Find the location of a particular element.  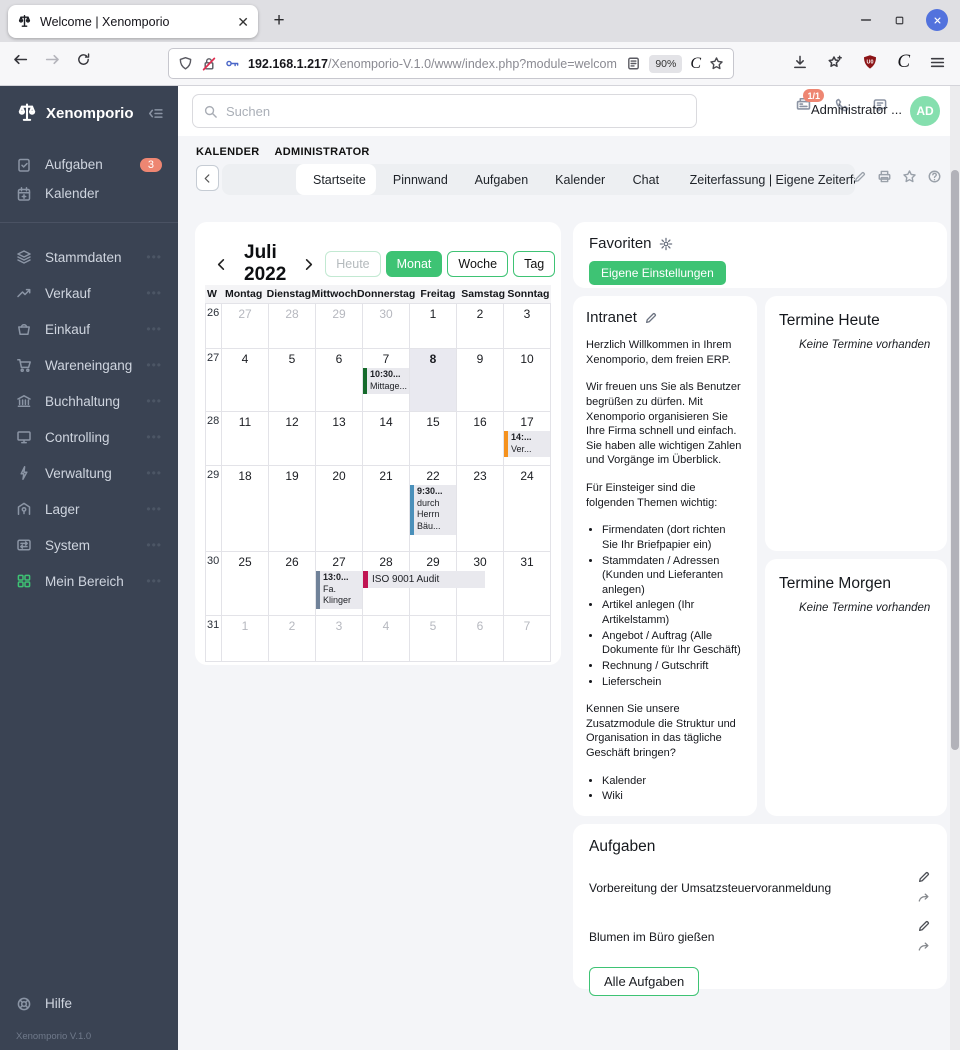

calendar-day-cell: 28 is located at coordinates (292, 326).